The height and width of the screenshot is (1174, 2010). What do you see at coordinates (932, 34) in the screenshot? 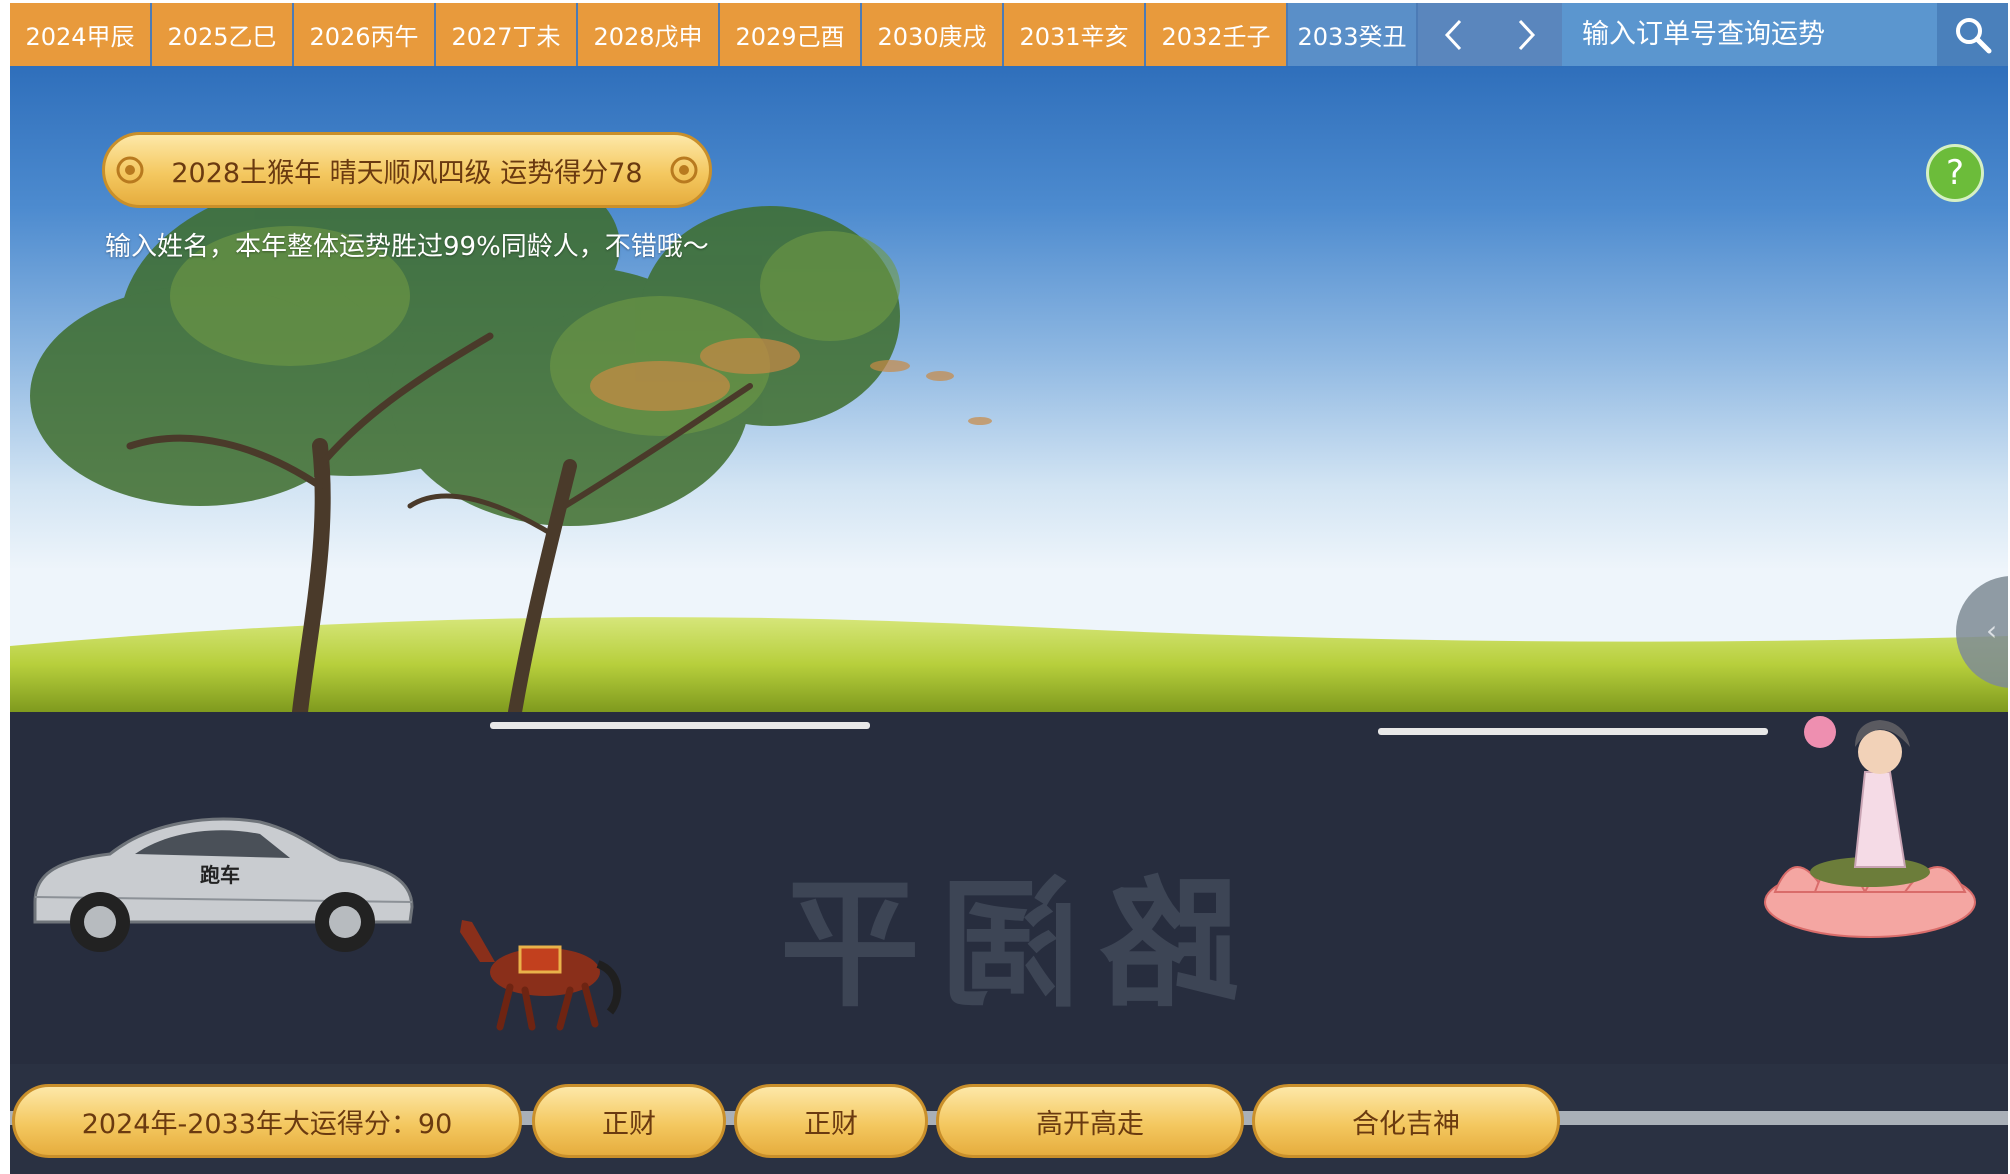
I see `tab-year-2030: 2030庚戌` at bounding box center [932, 34].